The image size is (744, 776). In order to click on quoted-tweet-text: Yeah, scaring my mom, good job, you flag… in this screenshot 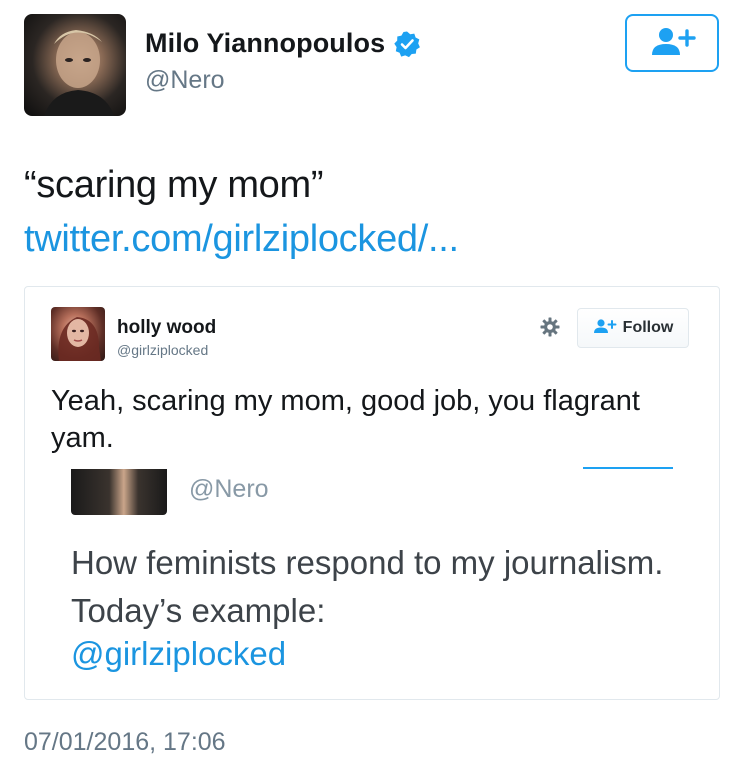, I will do `click(345, 419)`.